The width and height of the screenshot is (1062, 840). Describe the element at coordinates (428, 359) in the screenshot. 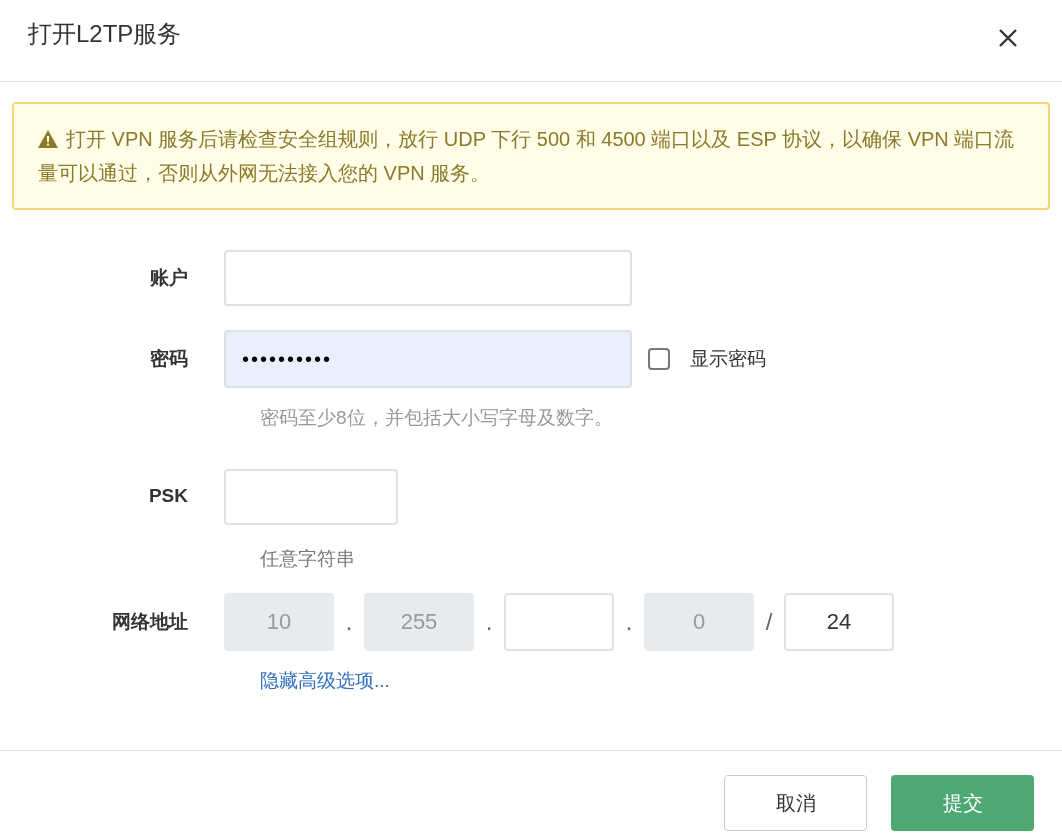

I see `password-input: ••••••••••` at that location.